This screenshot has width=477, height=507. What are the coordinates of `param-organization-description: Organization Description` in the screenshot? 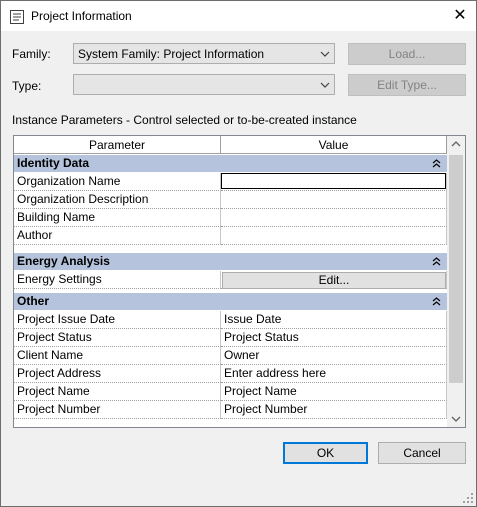 It's located at (117, 200).